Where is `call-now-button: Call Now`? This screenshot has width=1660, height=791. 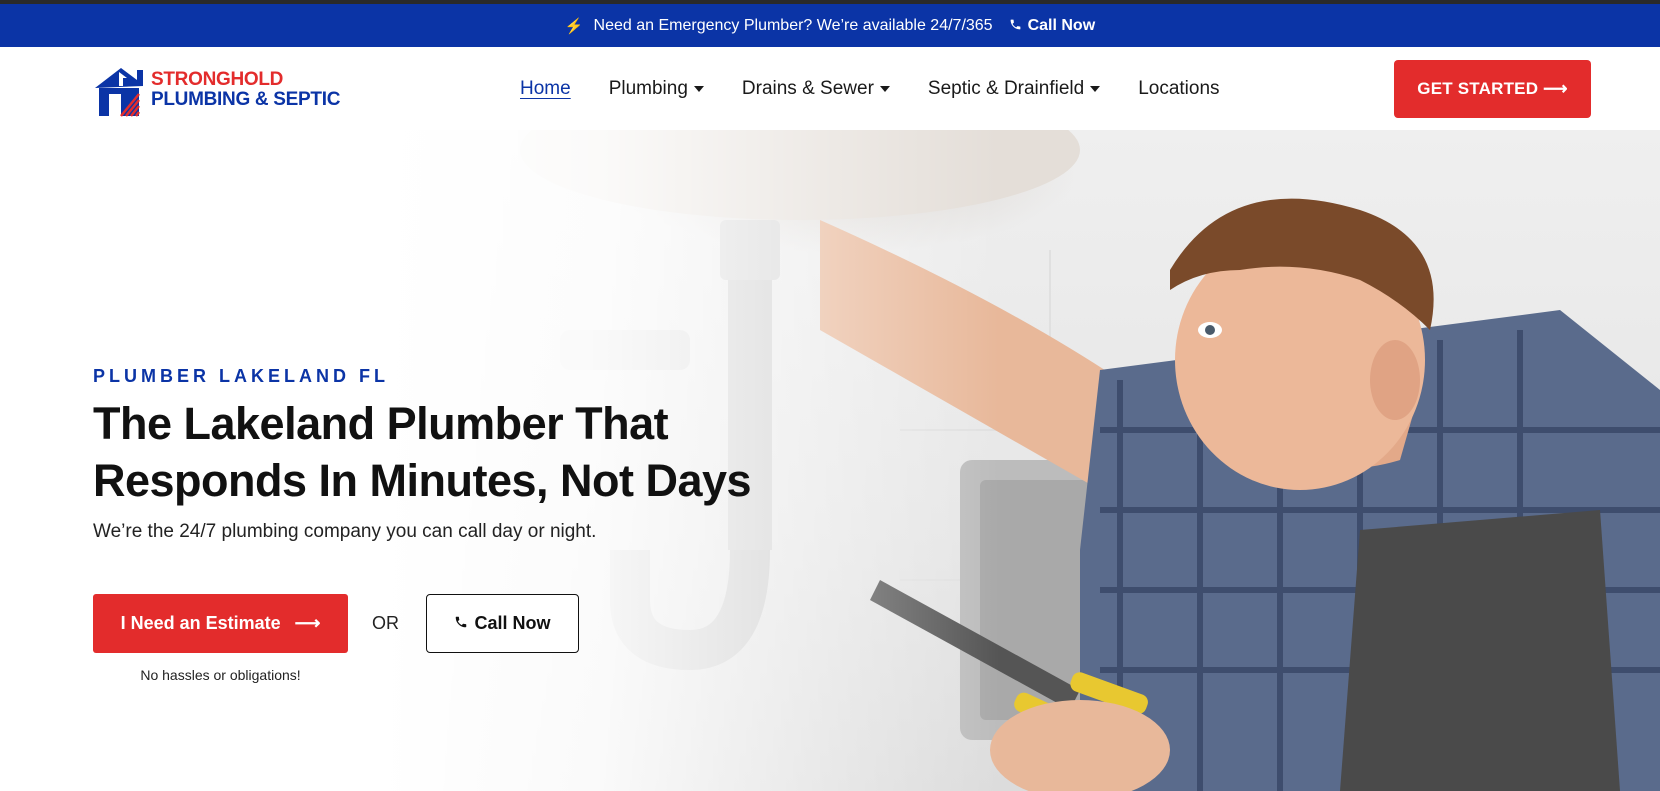
call-now-button: Call Now is located at coordinates (502, 623).